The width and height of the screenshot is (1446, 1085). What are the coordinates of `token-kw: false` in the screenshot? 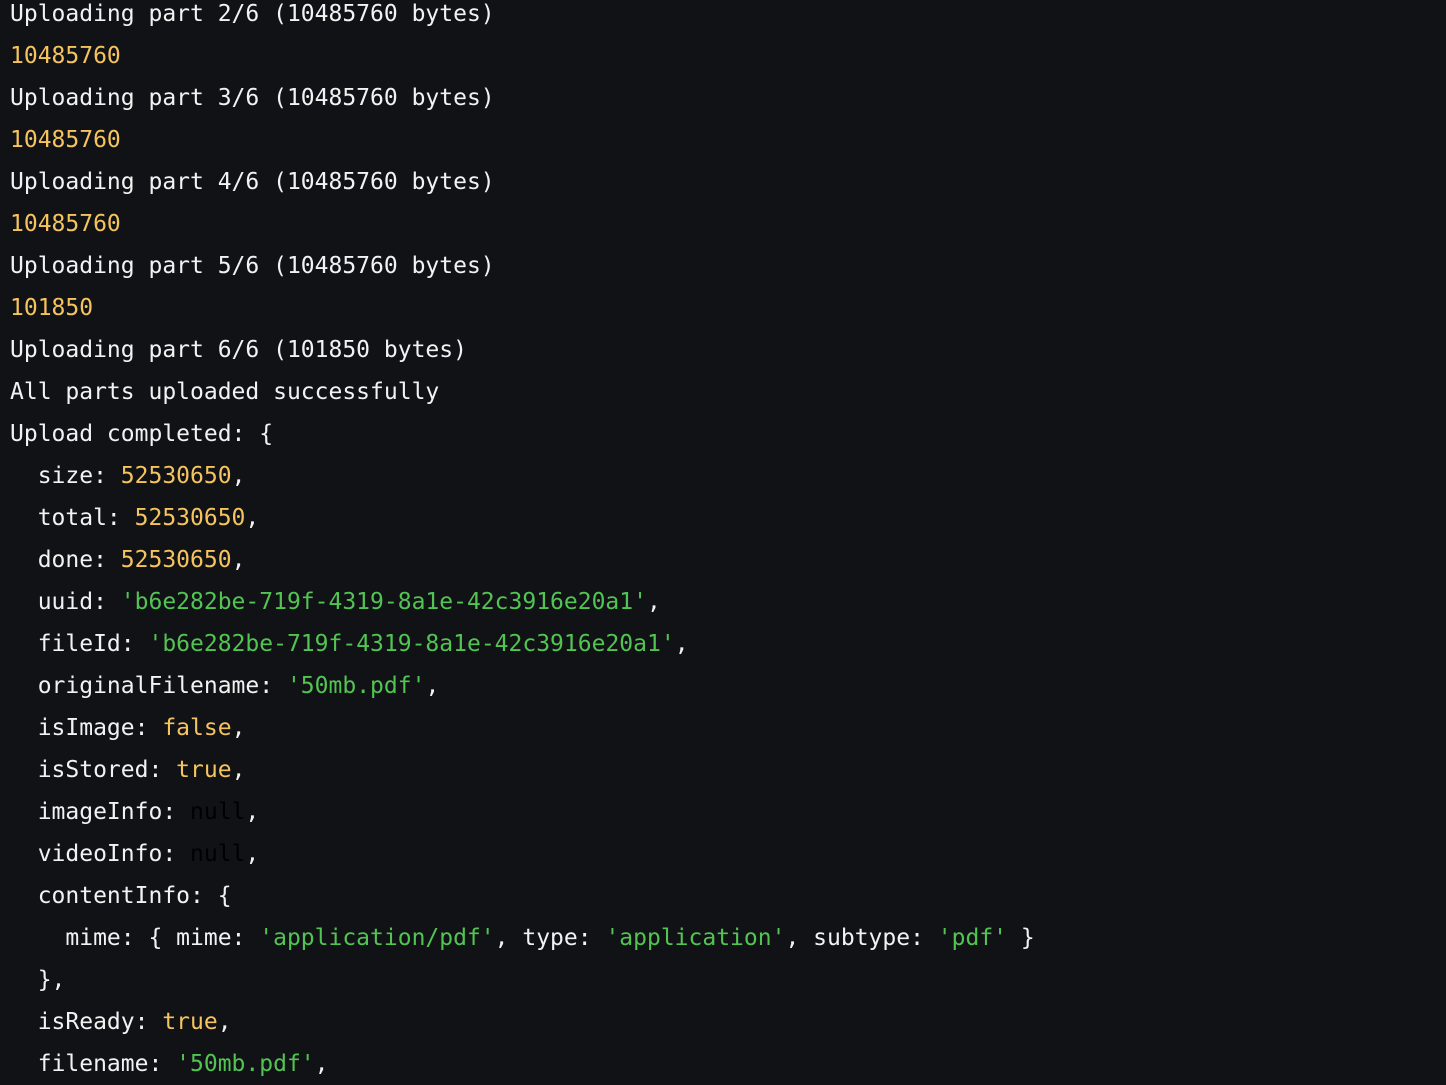 It's located at (197, 728).